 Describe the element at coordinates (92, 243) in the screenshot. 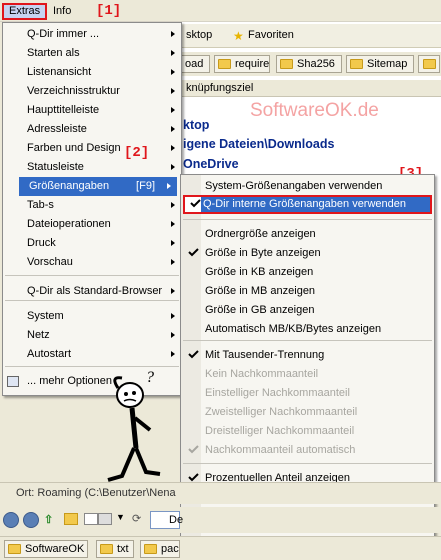

I see `menu-item: Druck` at that location.